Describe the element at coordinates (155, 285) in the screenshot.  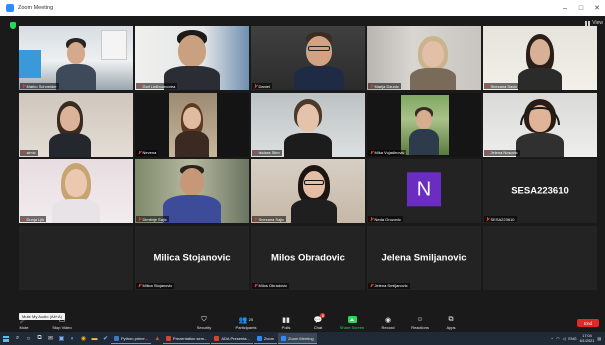
I see `participant-name-tag: Milica Stojanovic` at that location.